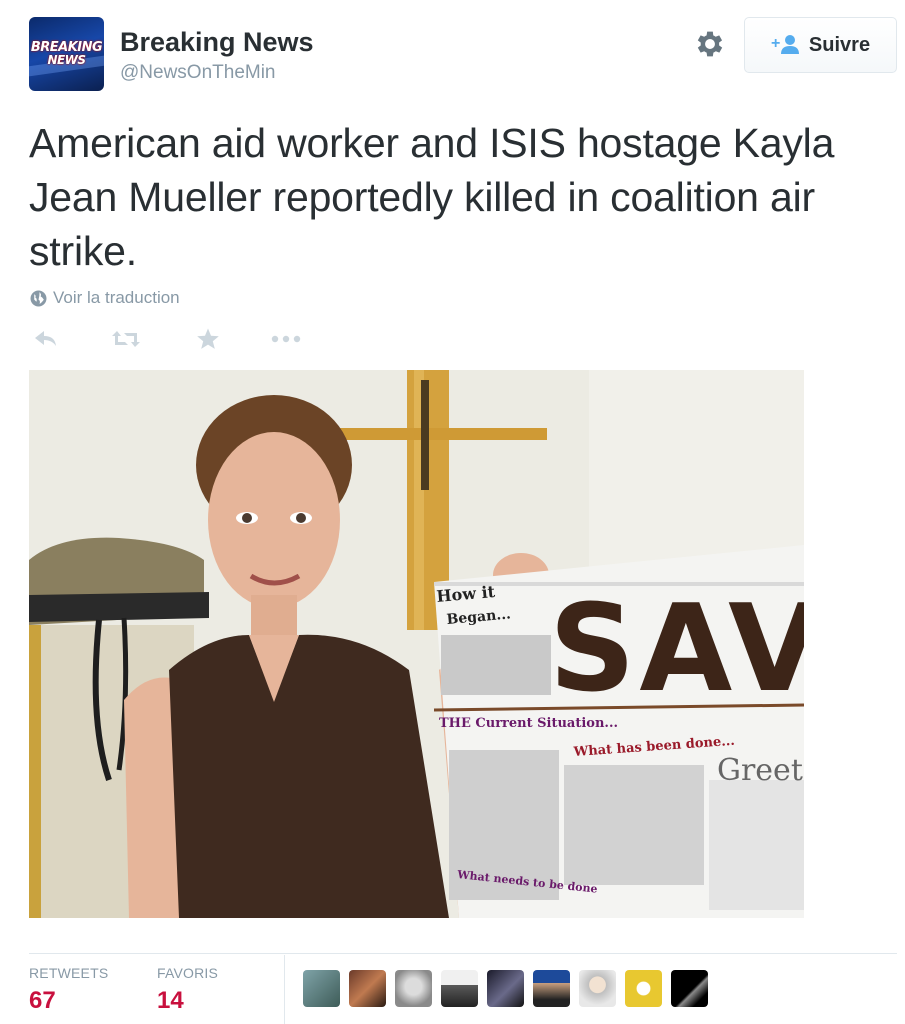  I want to click on avatar-logo-line2: NEWS, so click(66, 60).